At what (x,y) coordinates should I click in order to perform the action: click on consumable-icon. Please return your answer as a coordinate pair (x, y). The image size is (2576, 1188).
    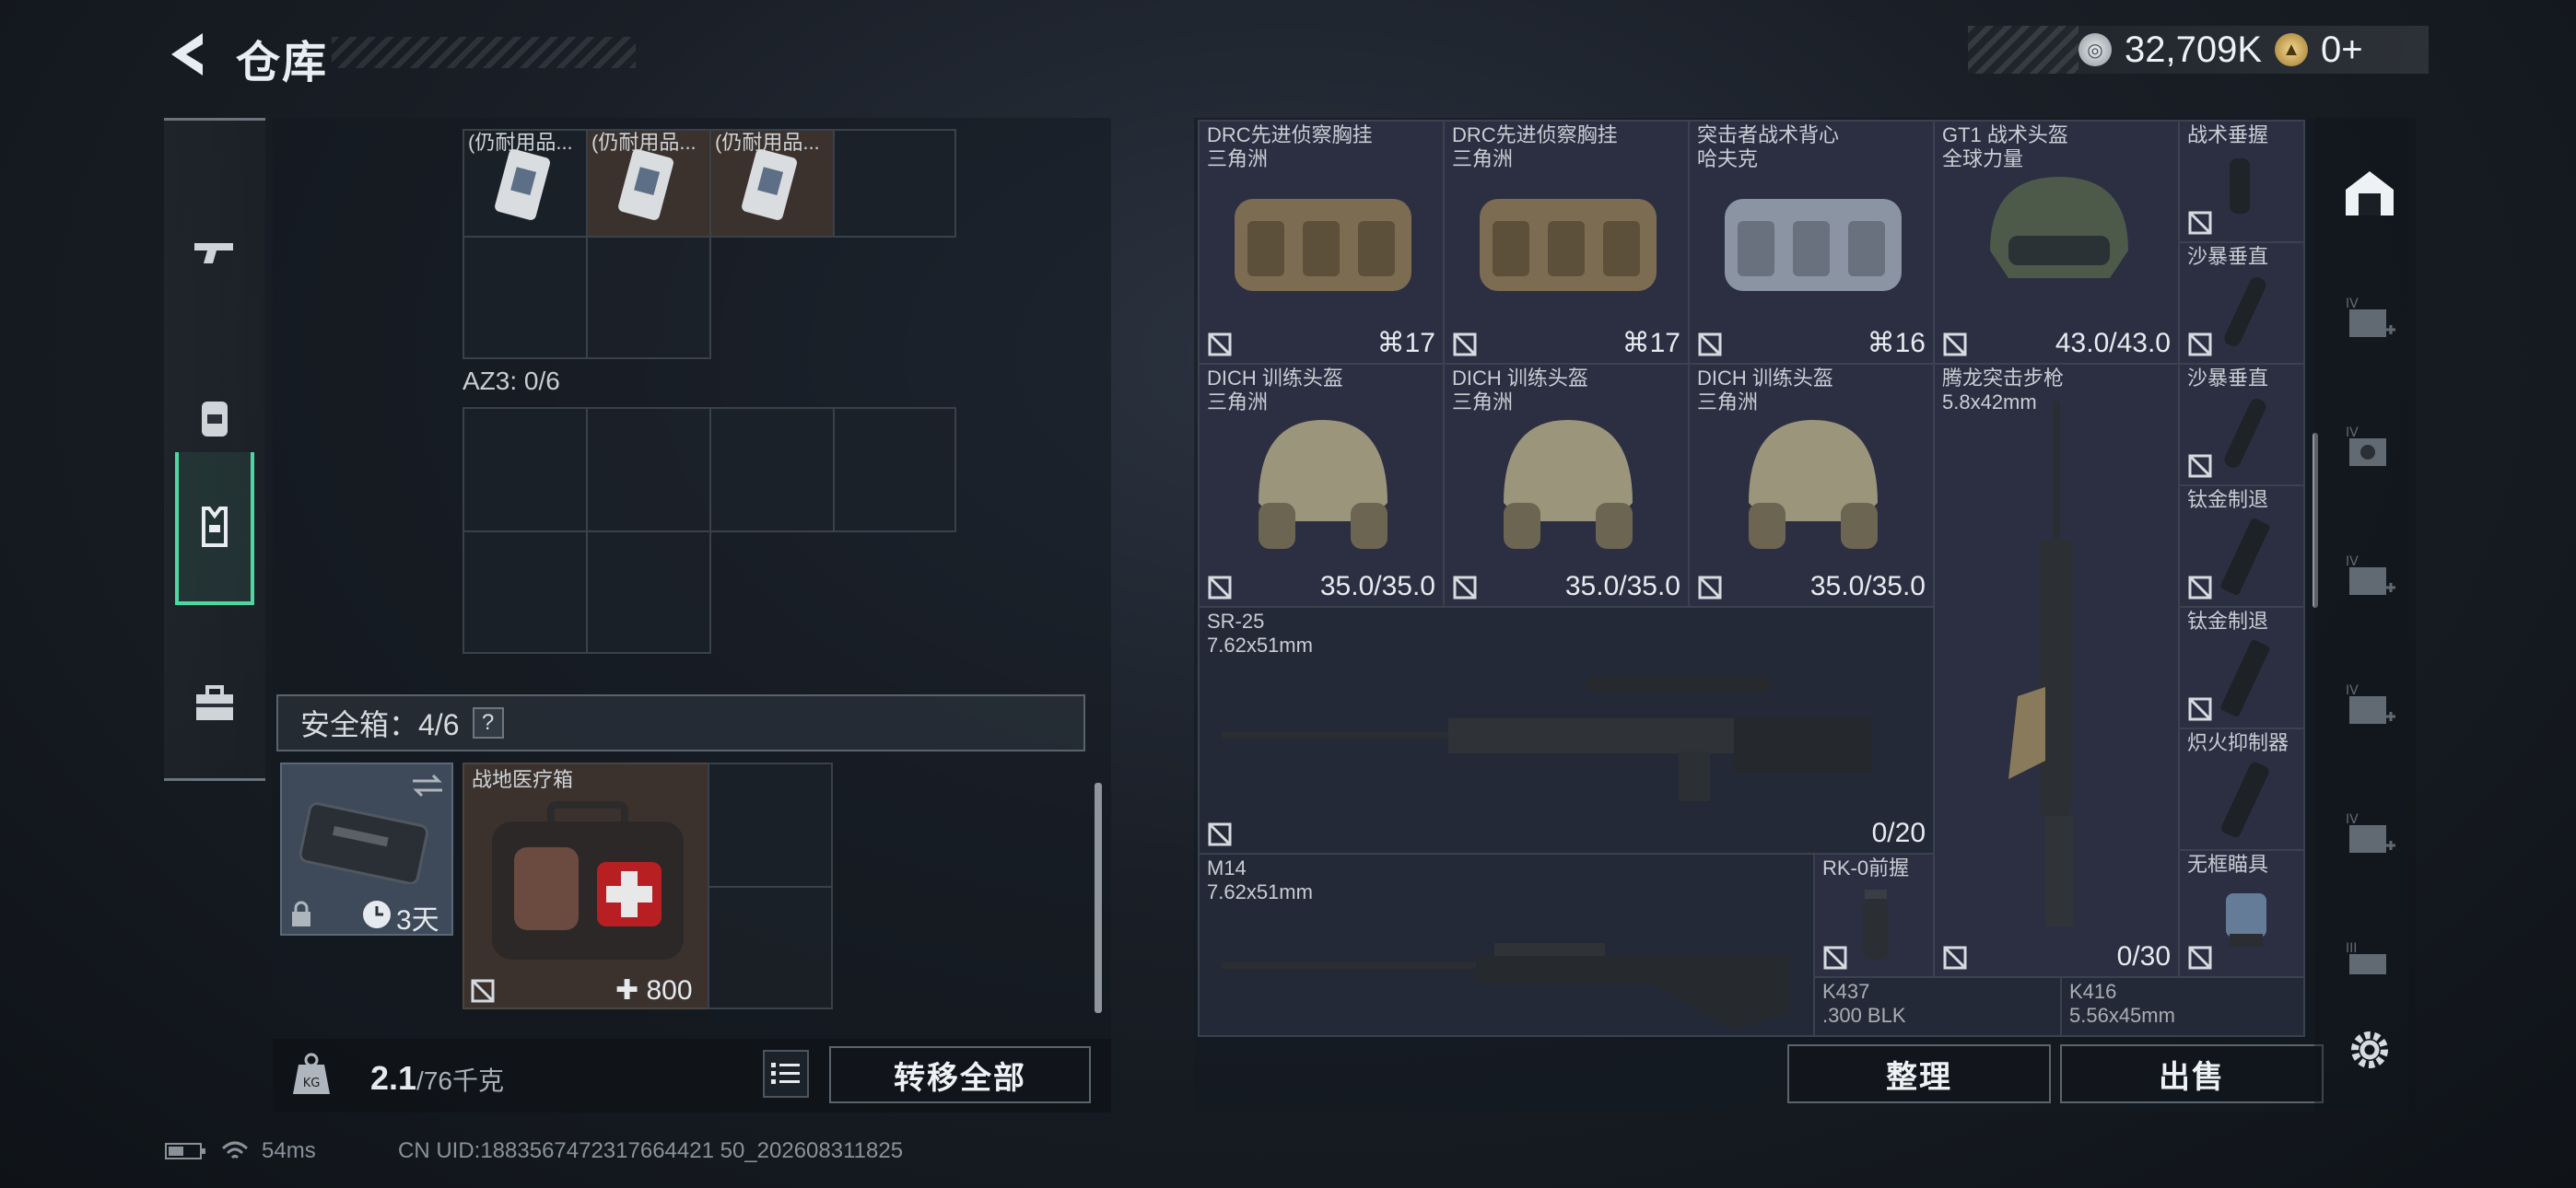
    Looking at the image, I should click on (645, 184).